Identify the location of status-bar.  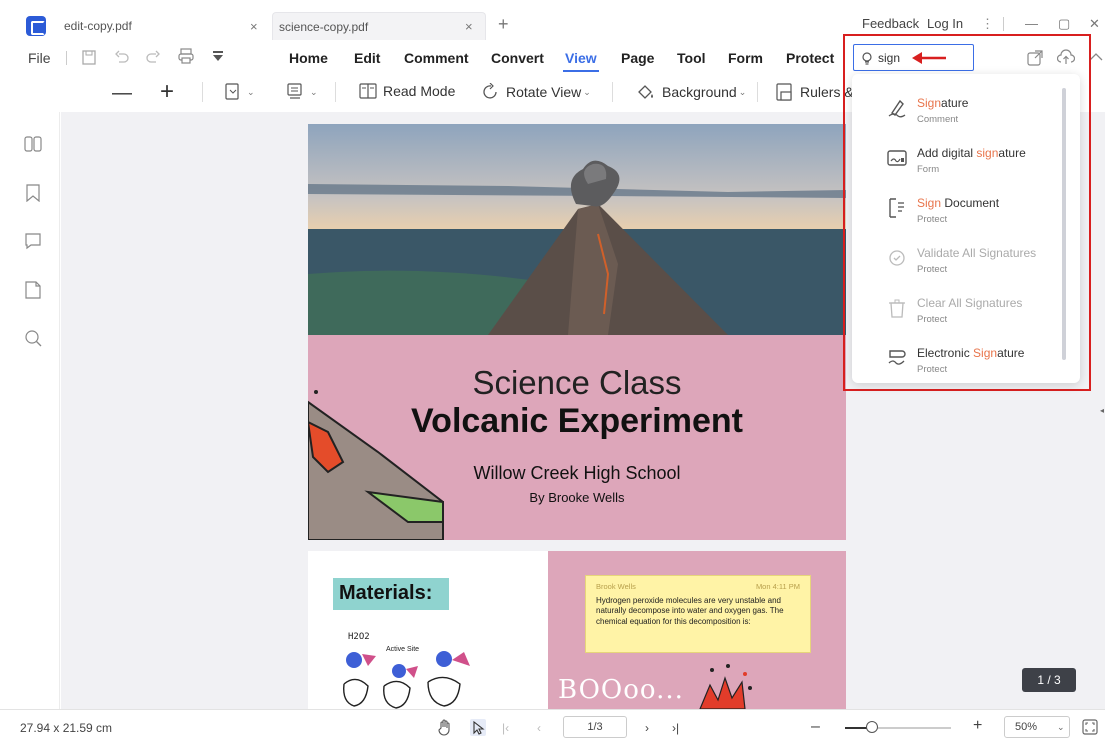
(552, 724).